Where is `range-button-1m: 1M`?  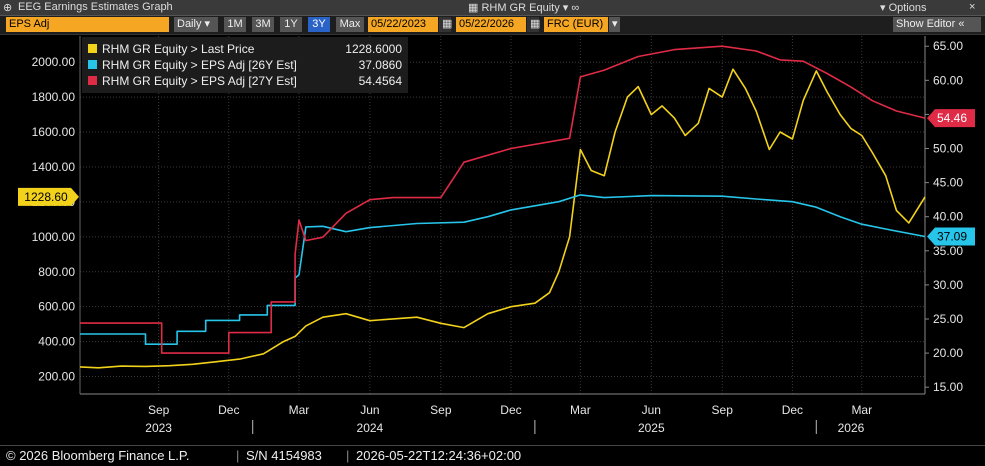 range-button-1m: 1M is located at coordinates (235, 24).